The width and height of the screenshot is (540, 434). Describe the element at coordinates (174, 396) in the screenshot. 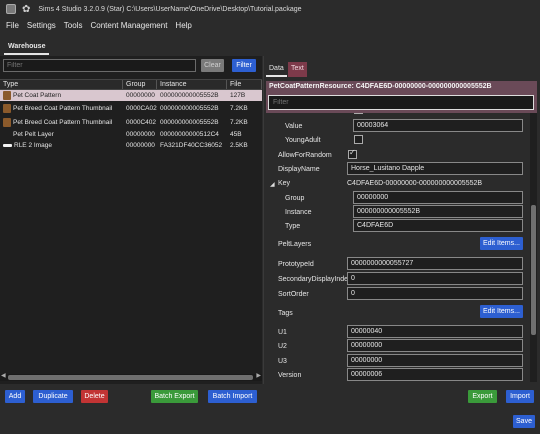

I see `batch-export-button: Batch Export` at that location.